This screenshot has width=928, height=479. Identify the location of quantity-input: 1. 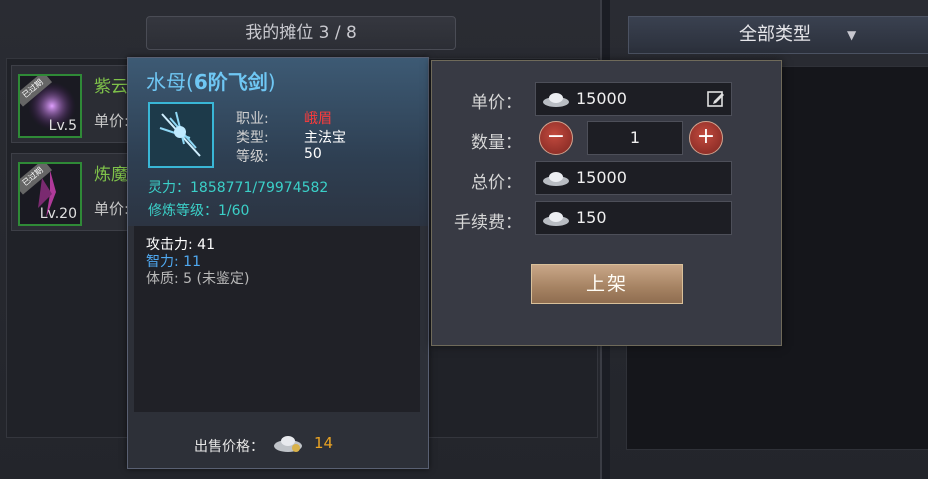
(635, 138).